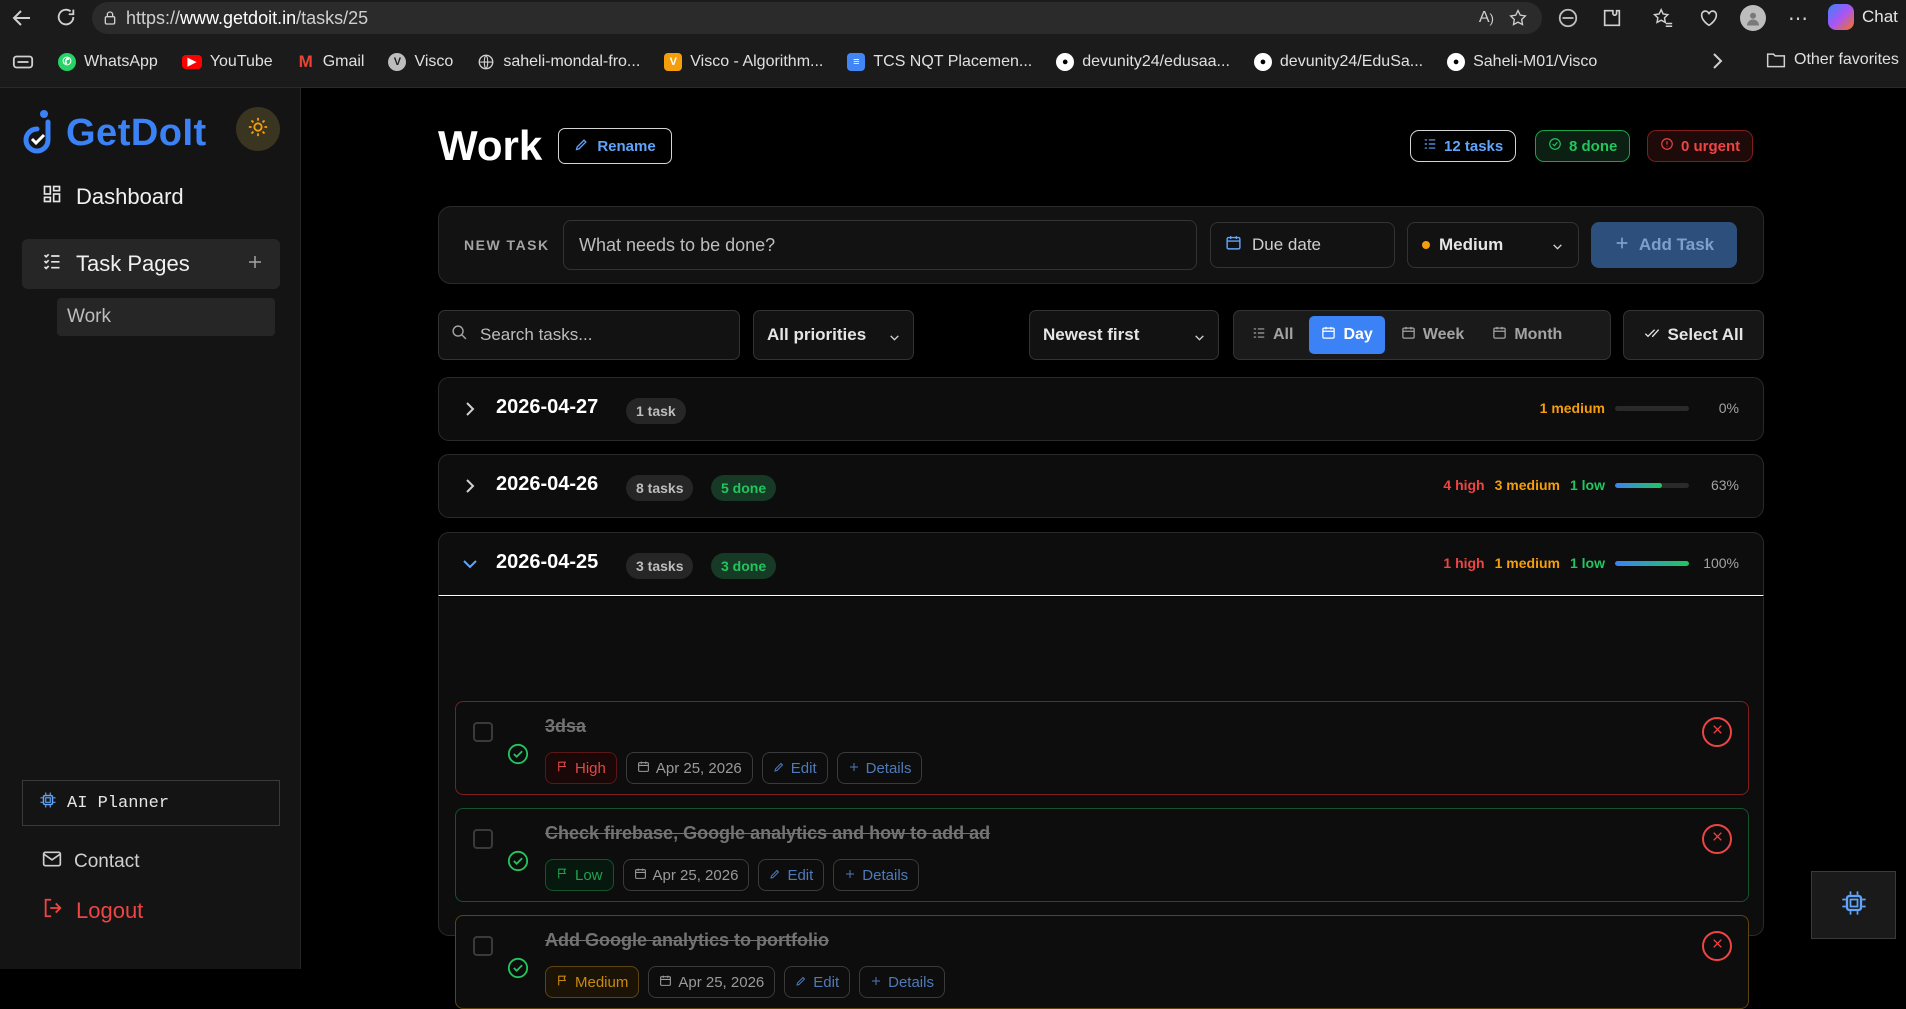 The width and height of the screenshot is (1906, 1009). What do you see at coordinates (1612, 18) in the screenshot?
I see `extensions-icon` at bounding box center [1612, 18].